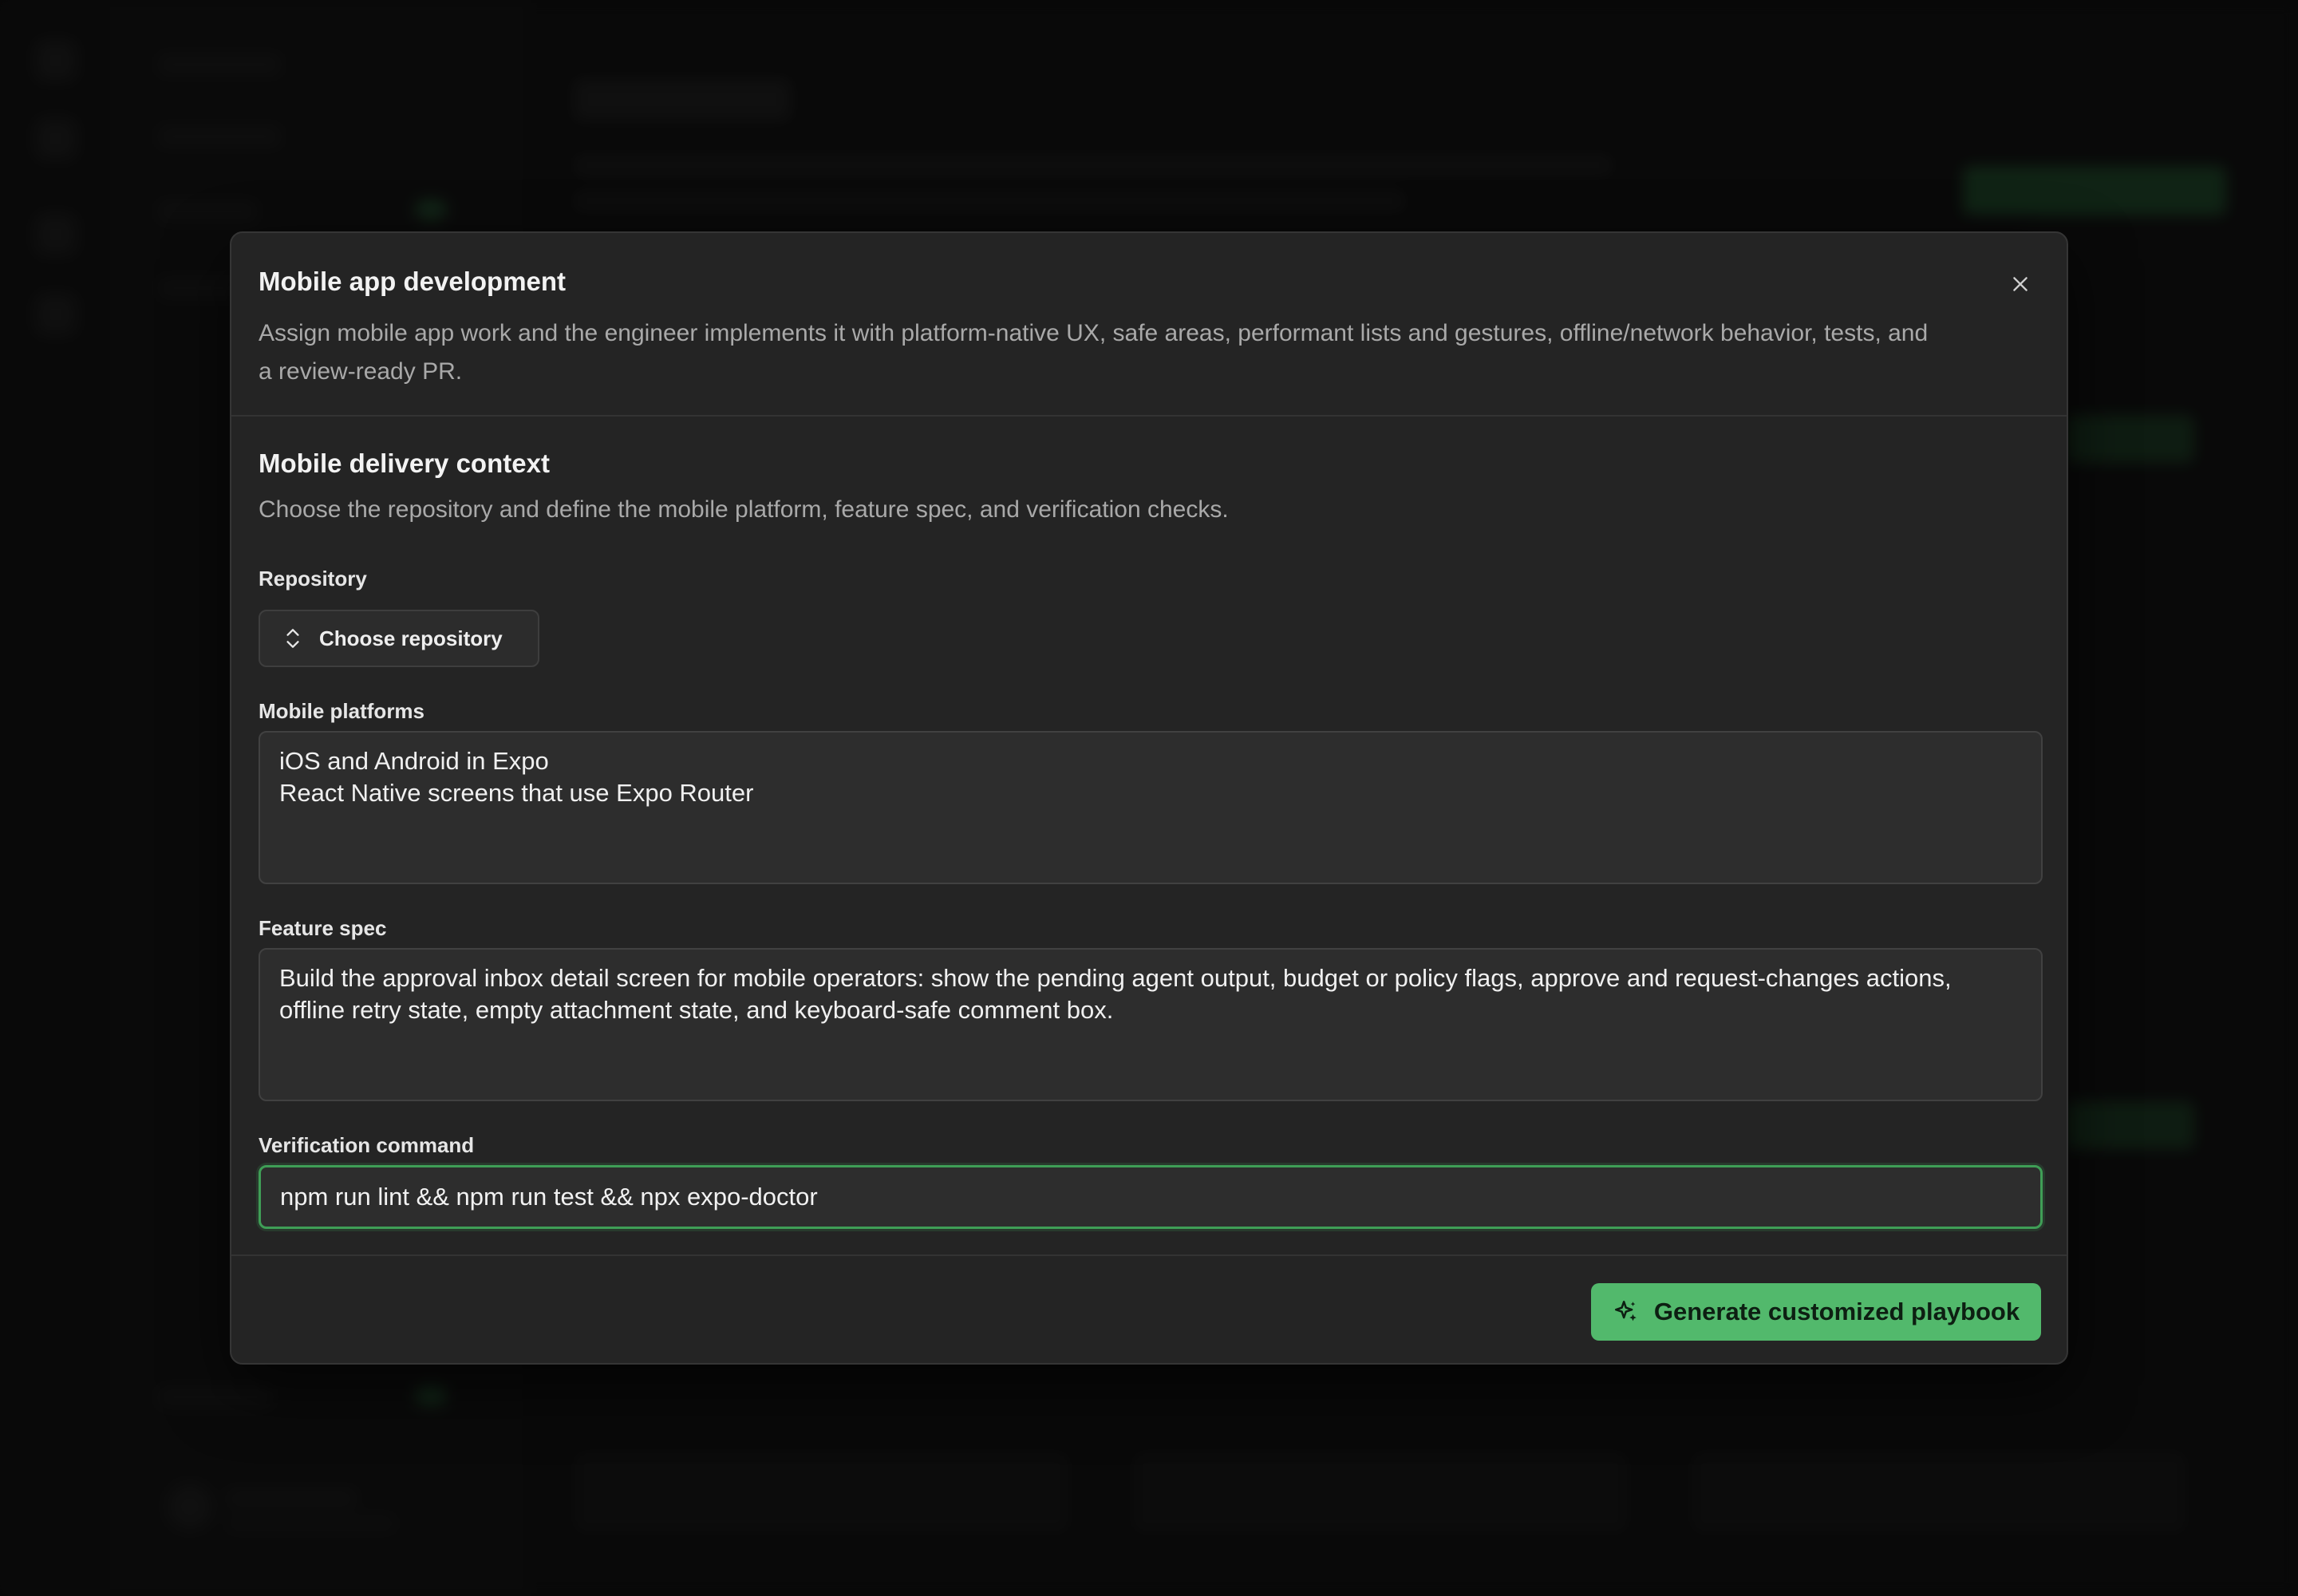 Image resolution: width=2298 pixels, height=1596 pixels. I want to click on close-icon, so click(2021, 284).